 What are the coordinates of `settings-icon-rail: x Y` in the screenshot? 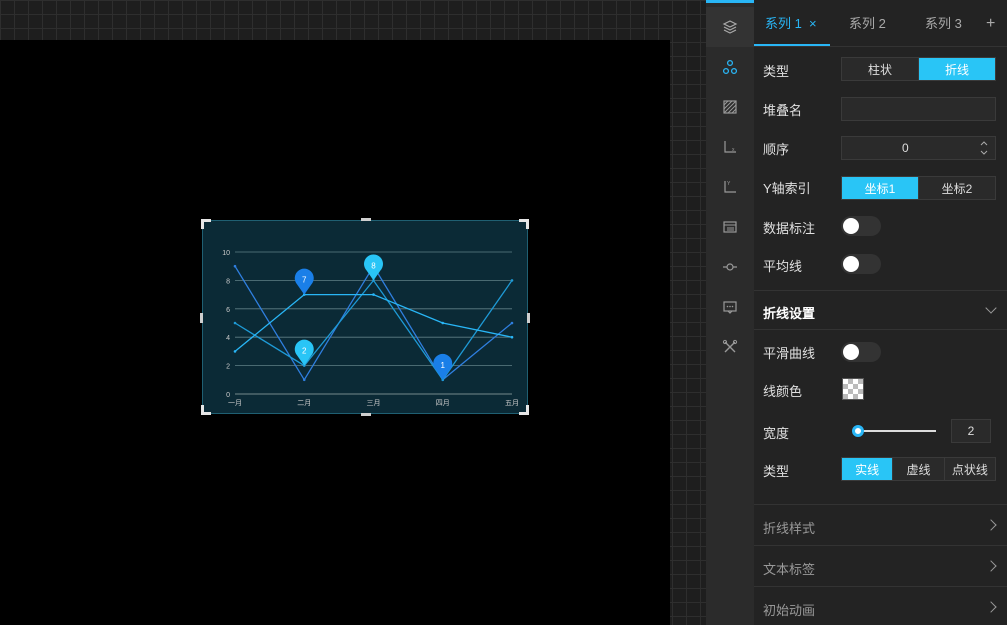 It's located at (730, 312).